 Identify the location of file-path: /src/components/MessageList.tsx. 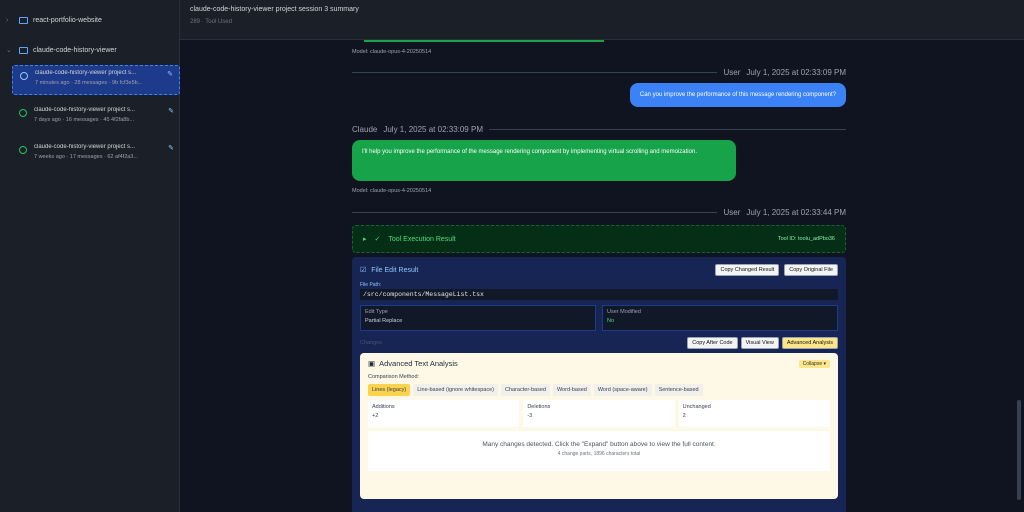
(599, 294).